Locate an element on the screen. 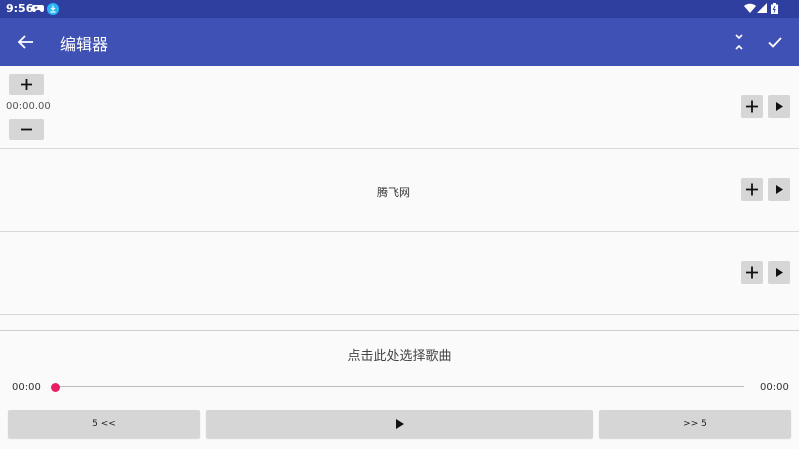  time-increase-button is located at coordinates (26, 84).